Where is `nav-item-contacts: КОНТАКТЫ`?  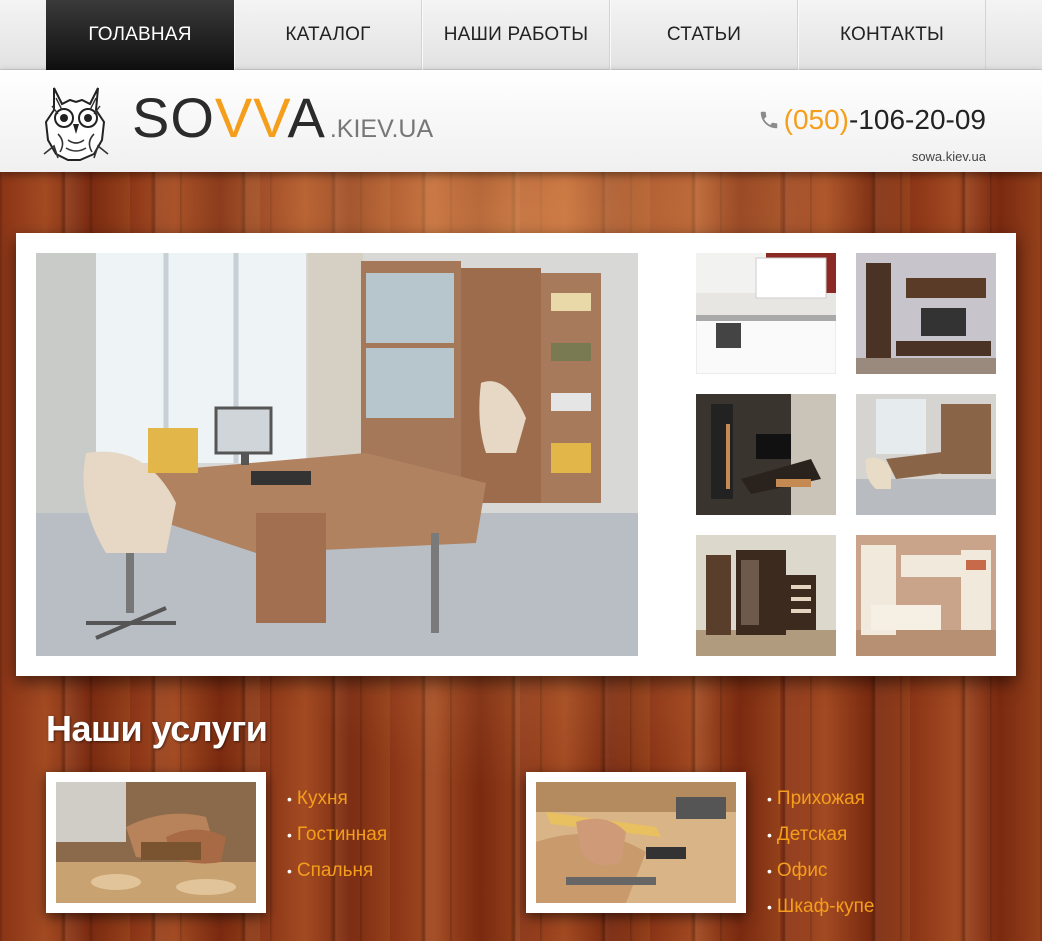
nav-item-contacts: КОНТАКТЫ is located at coordinates (892, 35).